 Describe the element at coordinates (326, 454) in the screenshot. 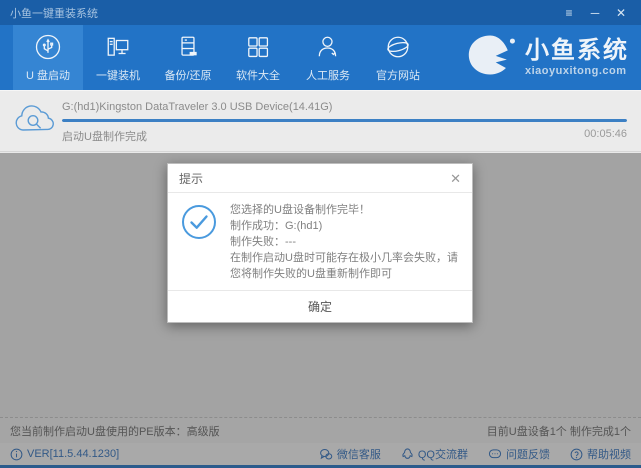

I see `wechat-icon` at that location.